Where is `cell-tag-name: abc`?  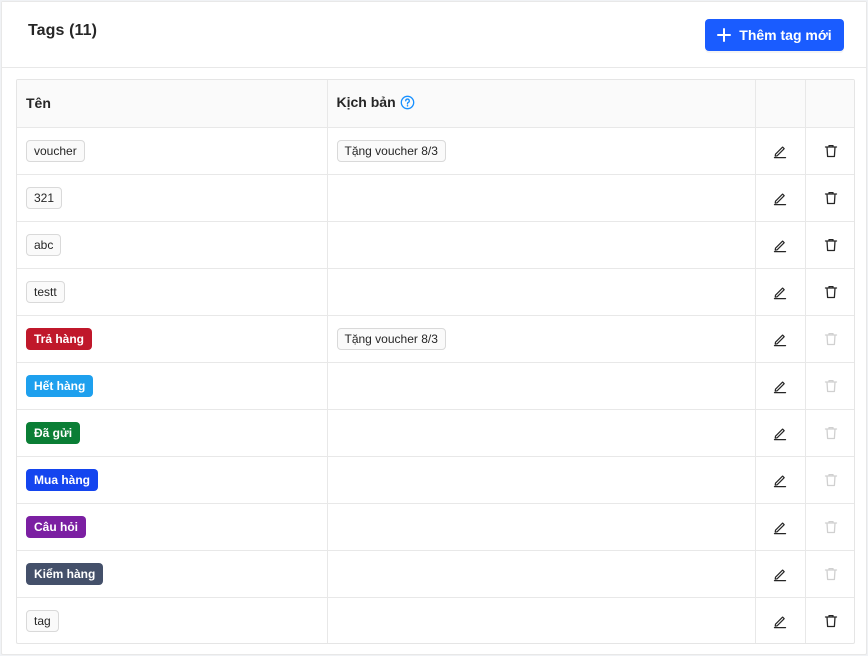 cell-tag-name: abc is located at coordinates (172, 245).